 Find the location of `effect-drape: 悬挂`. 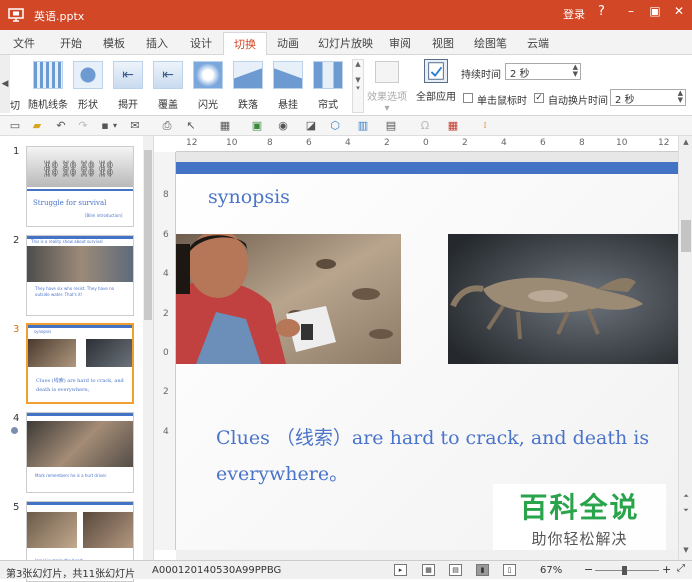

effect-drape: 悬挂 is located at coordinates (288, 87).